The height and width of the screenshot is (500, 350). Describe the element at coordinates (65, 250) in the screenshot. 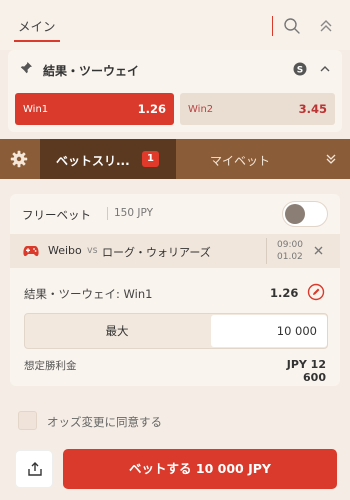

I see `team1-name: Weibo` at that location.